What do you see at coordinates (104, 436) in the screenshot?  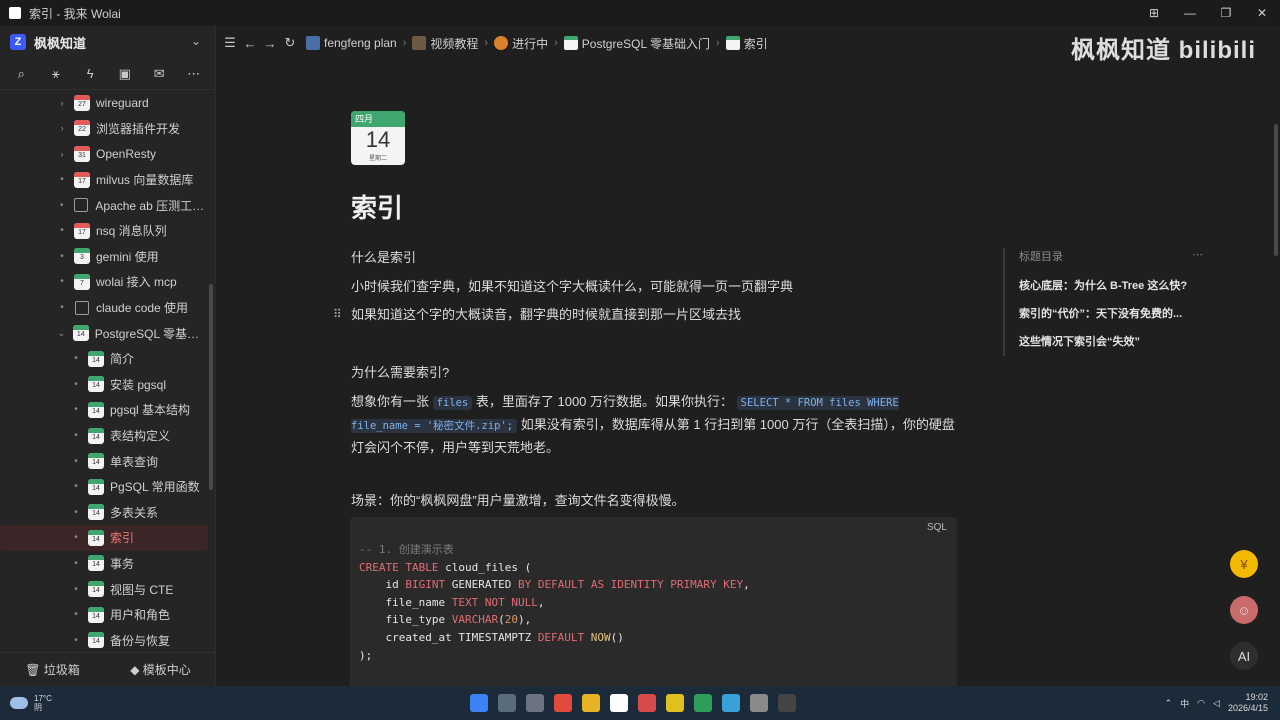 I see `sidebar-child-item: • 14 表结构定义` at bounding box center [104, 436].